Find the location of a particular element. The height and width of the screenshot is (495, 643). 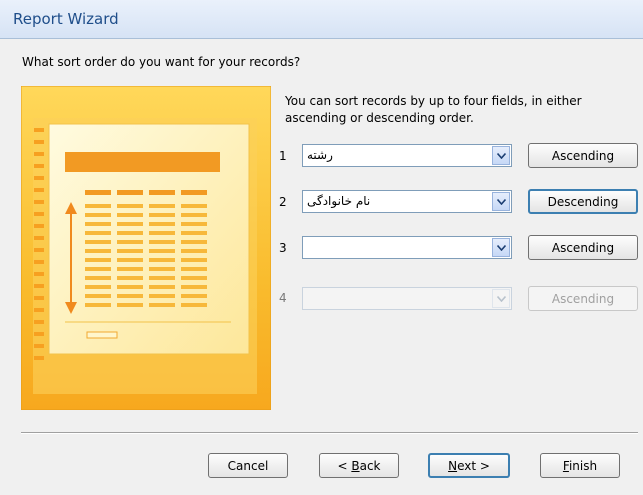

cancel-button: Cancel is located at coordinates (248, 465).